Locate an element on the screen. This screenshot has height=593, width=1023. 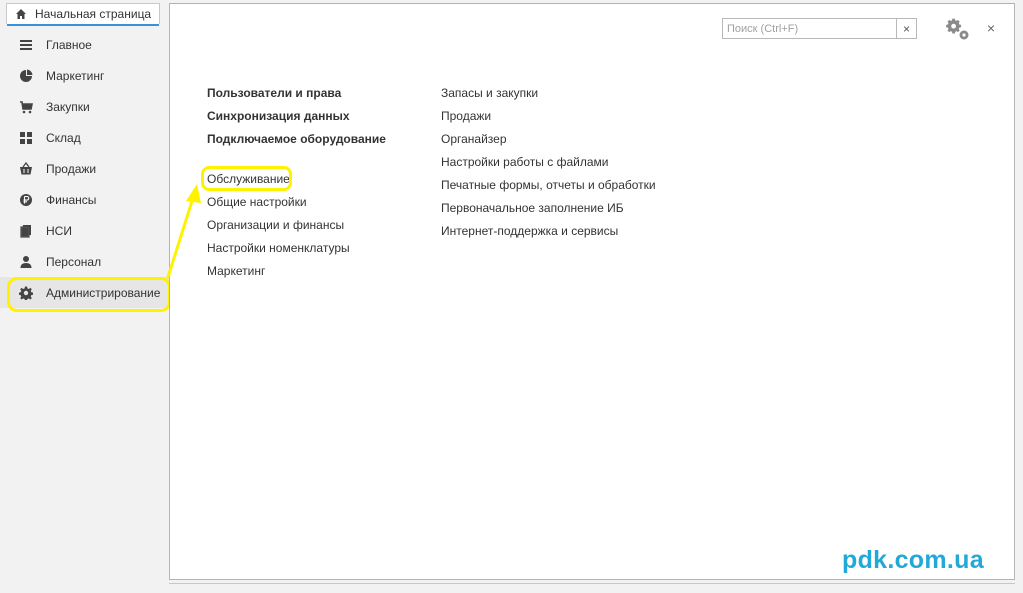
gears-icon is located at coordinates (957, 29).